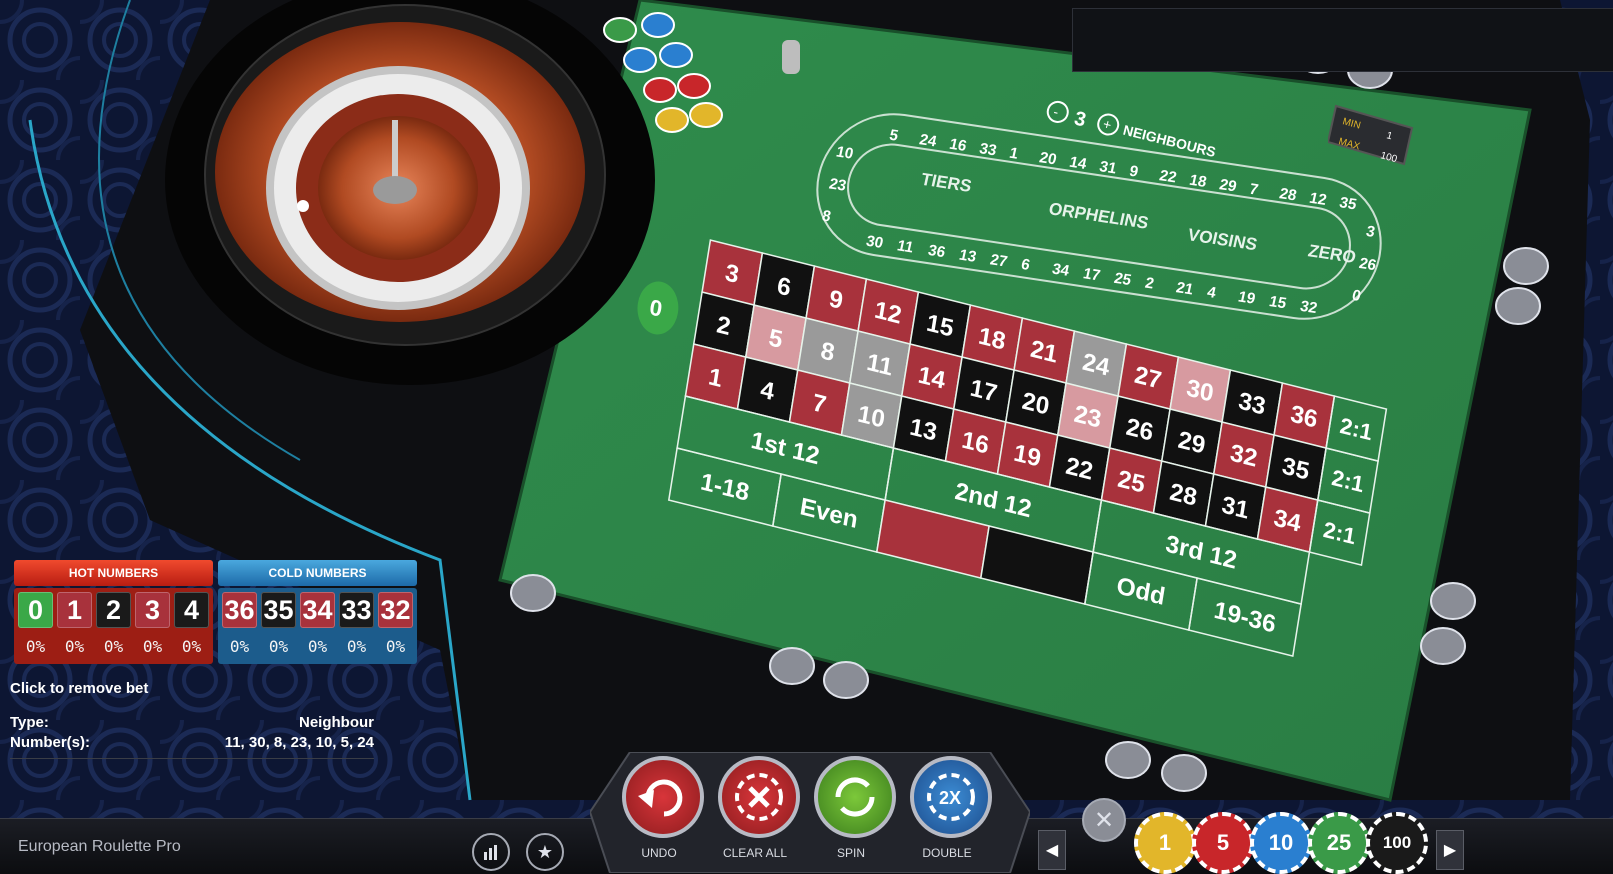 The image size is (1613, 874). Describe the element at coordinates (993, 500) in the screenshot. I see `dozen-bet-label: 2nd 12` at that location.